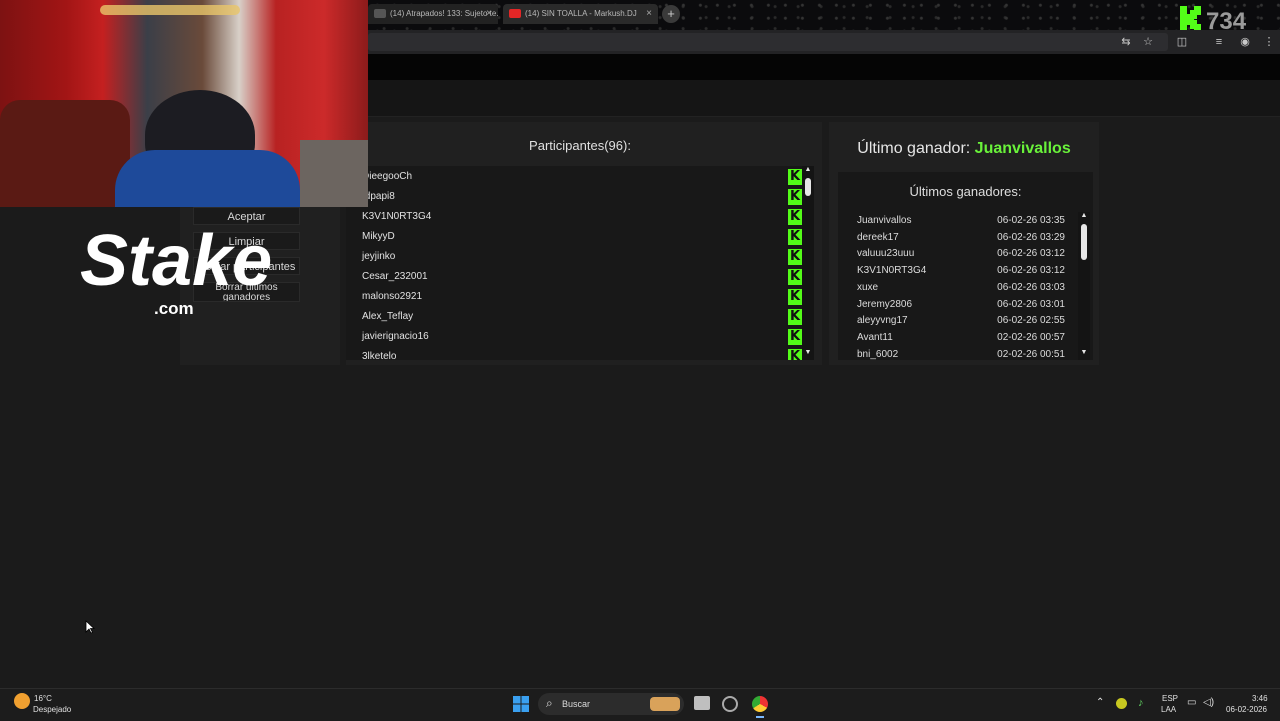  Describe the element at coordinates (1168, 709) in the screenshot. I see `keyboard-layout: LAA` at that location.